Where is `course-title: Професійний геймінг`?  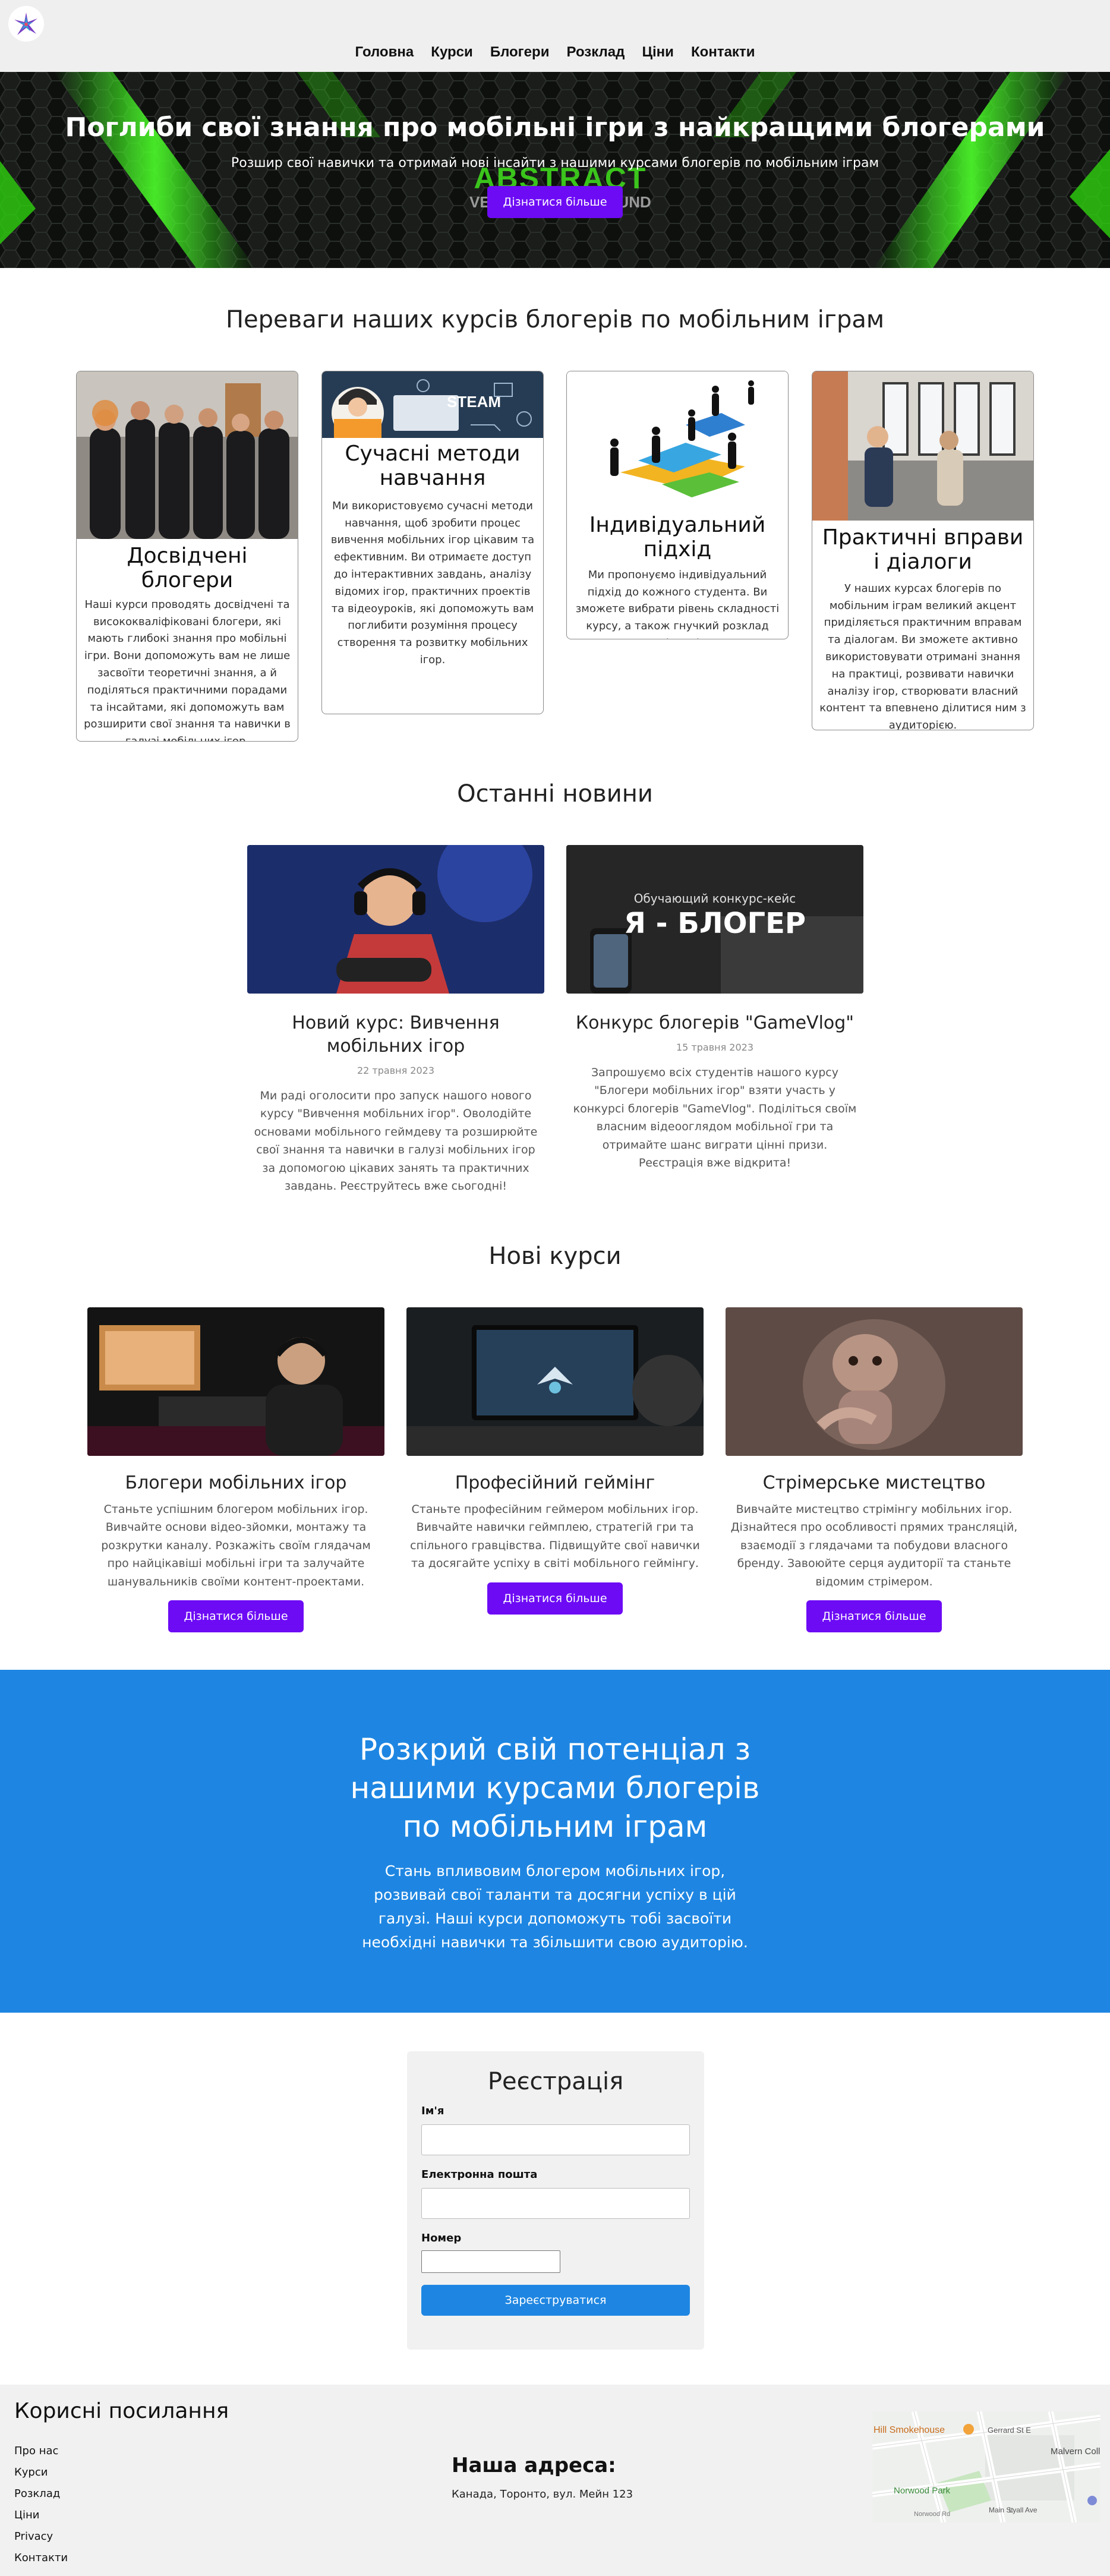 course-title: Професійний геймінг is located at coordinates (555, 1483).